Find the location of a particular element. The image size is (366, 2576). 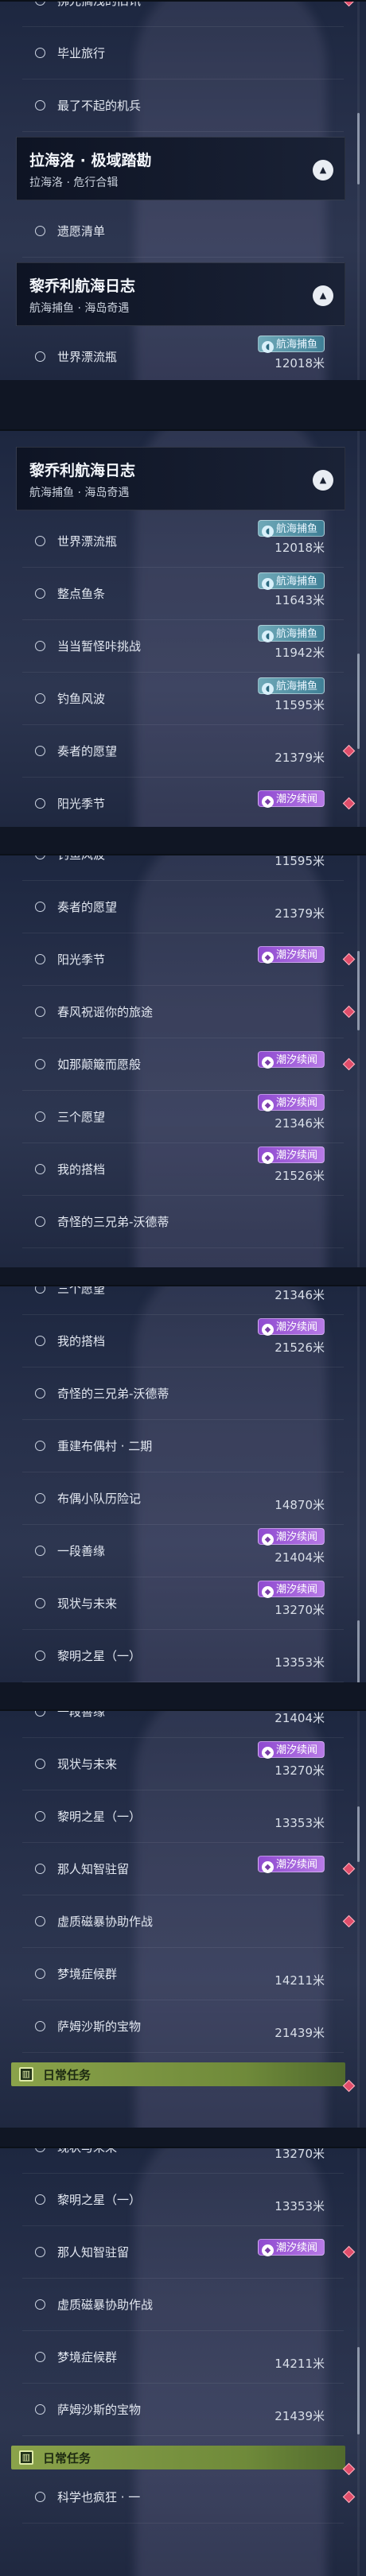

quest-row: 科学也疯狂 · 一 is located at coordinates (183, 2498).